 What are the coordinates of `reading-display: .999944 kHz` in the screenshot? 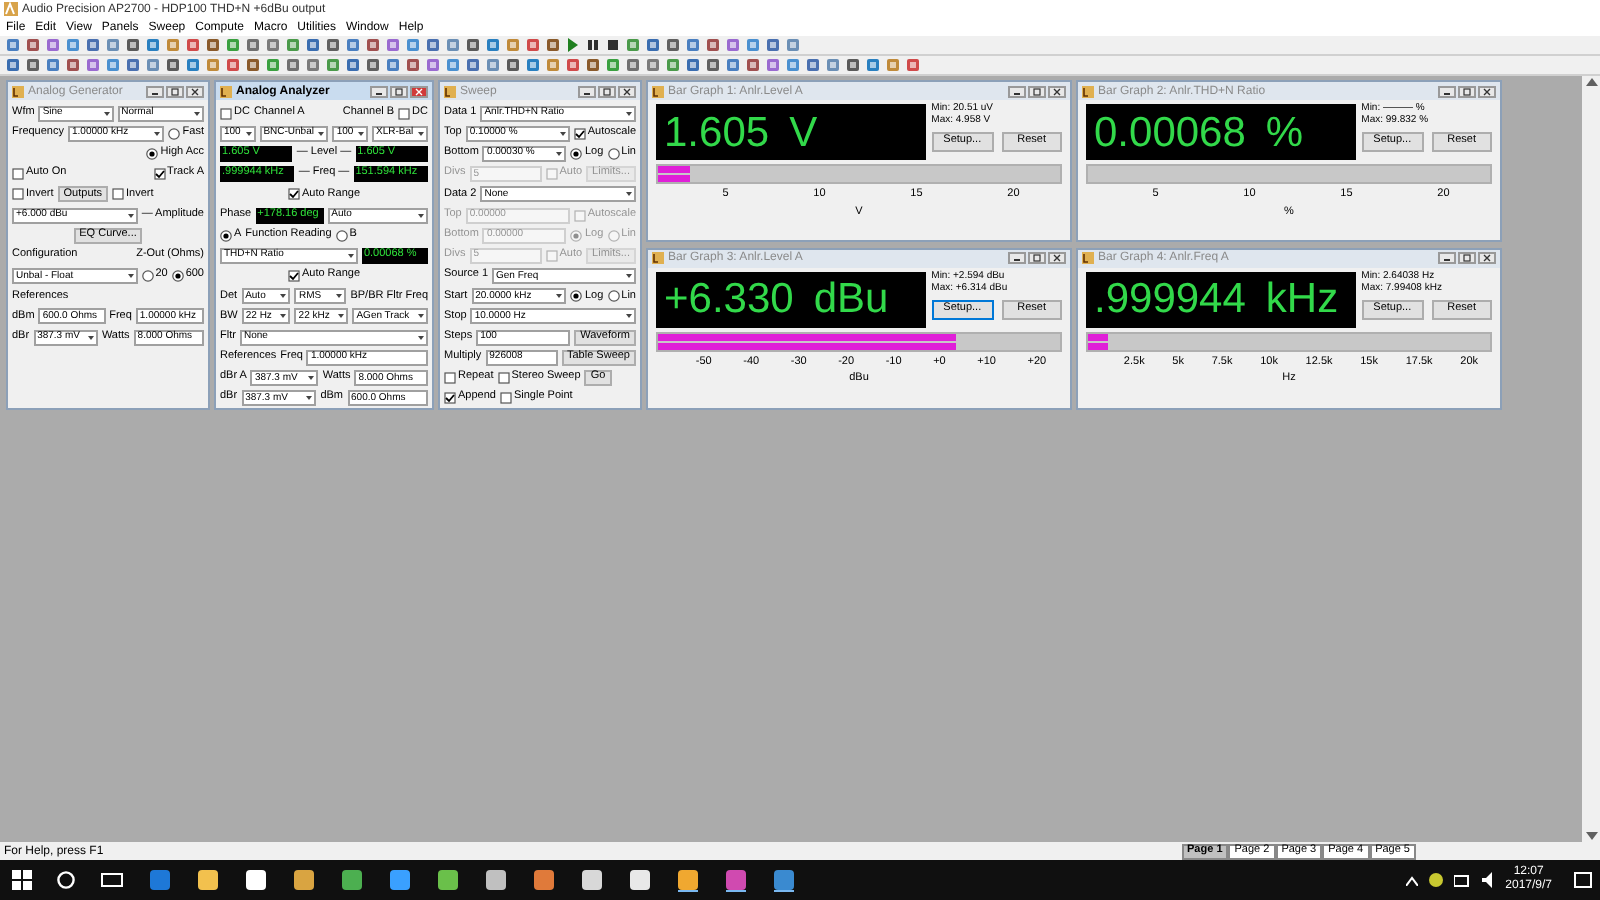 It's located at (1221, 299).